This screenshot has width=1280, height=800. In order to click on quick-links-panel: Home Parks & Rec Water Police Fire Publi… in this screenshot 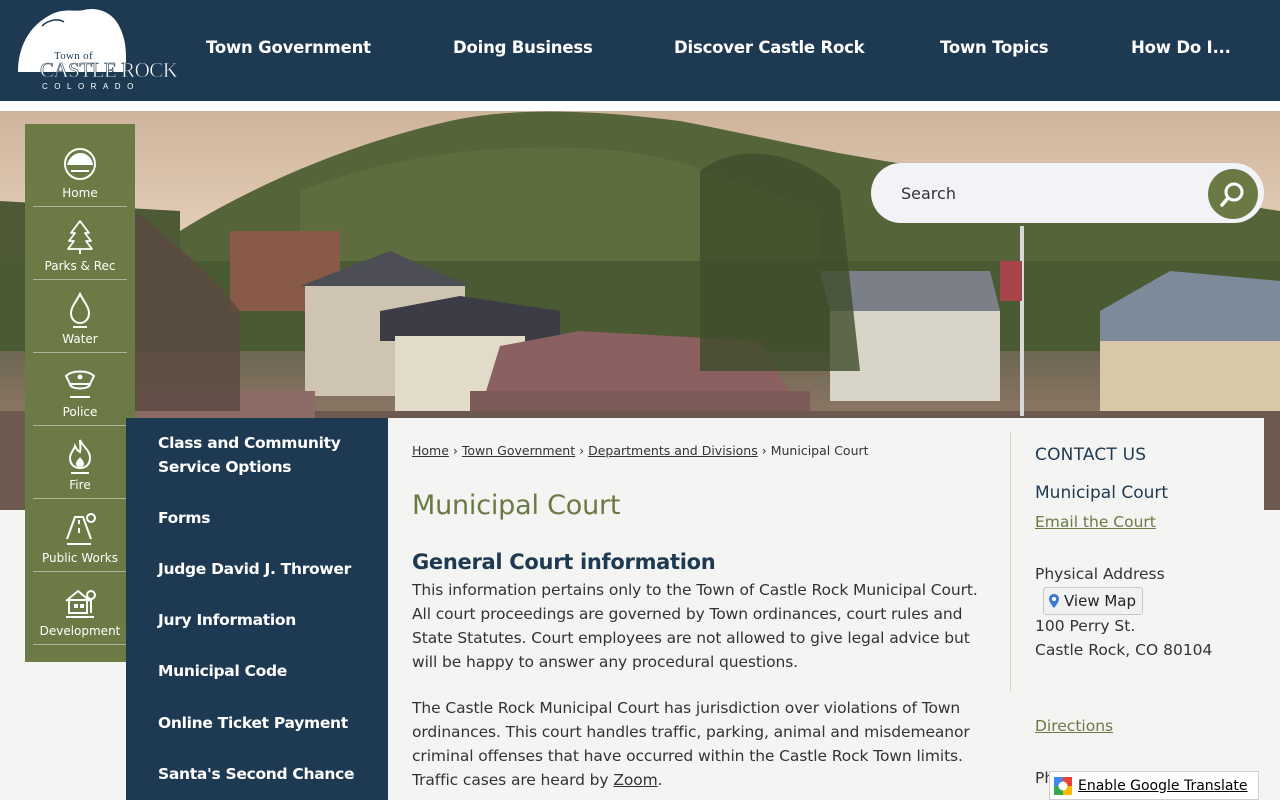, I will do `click(80, 393)`.